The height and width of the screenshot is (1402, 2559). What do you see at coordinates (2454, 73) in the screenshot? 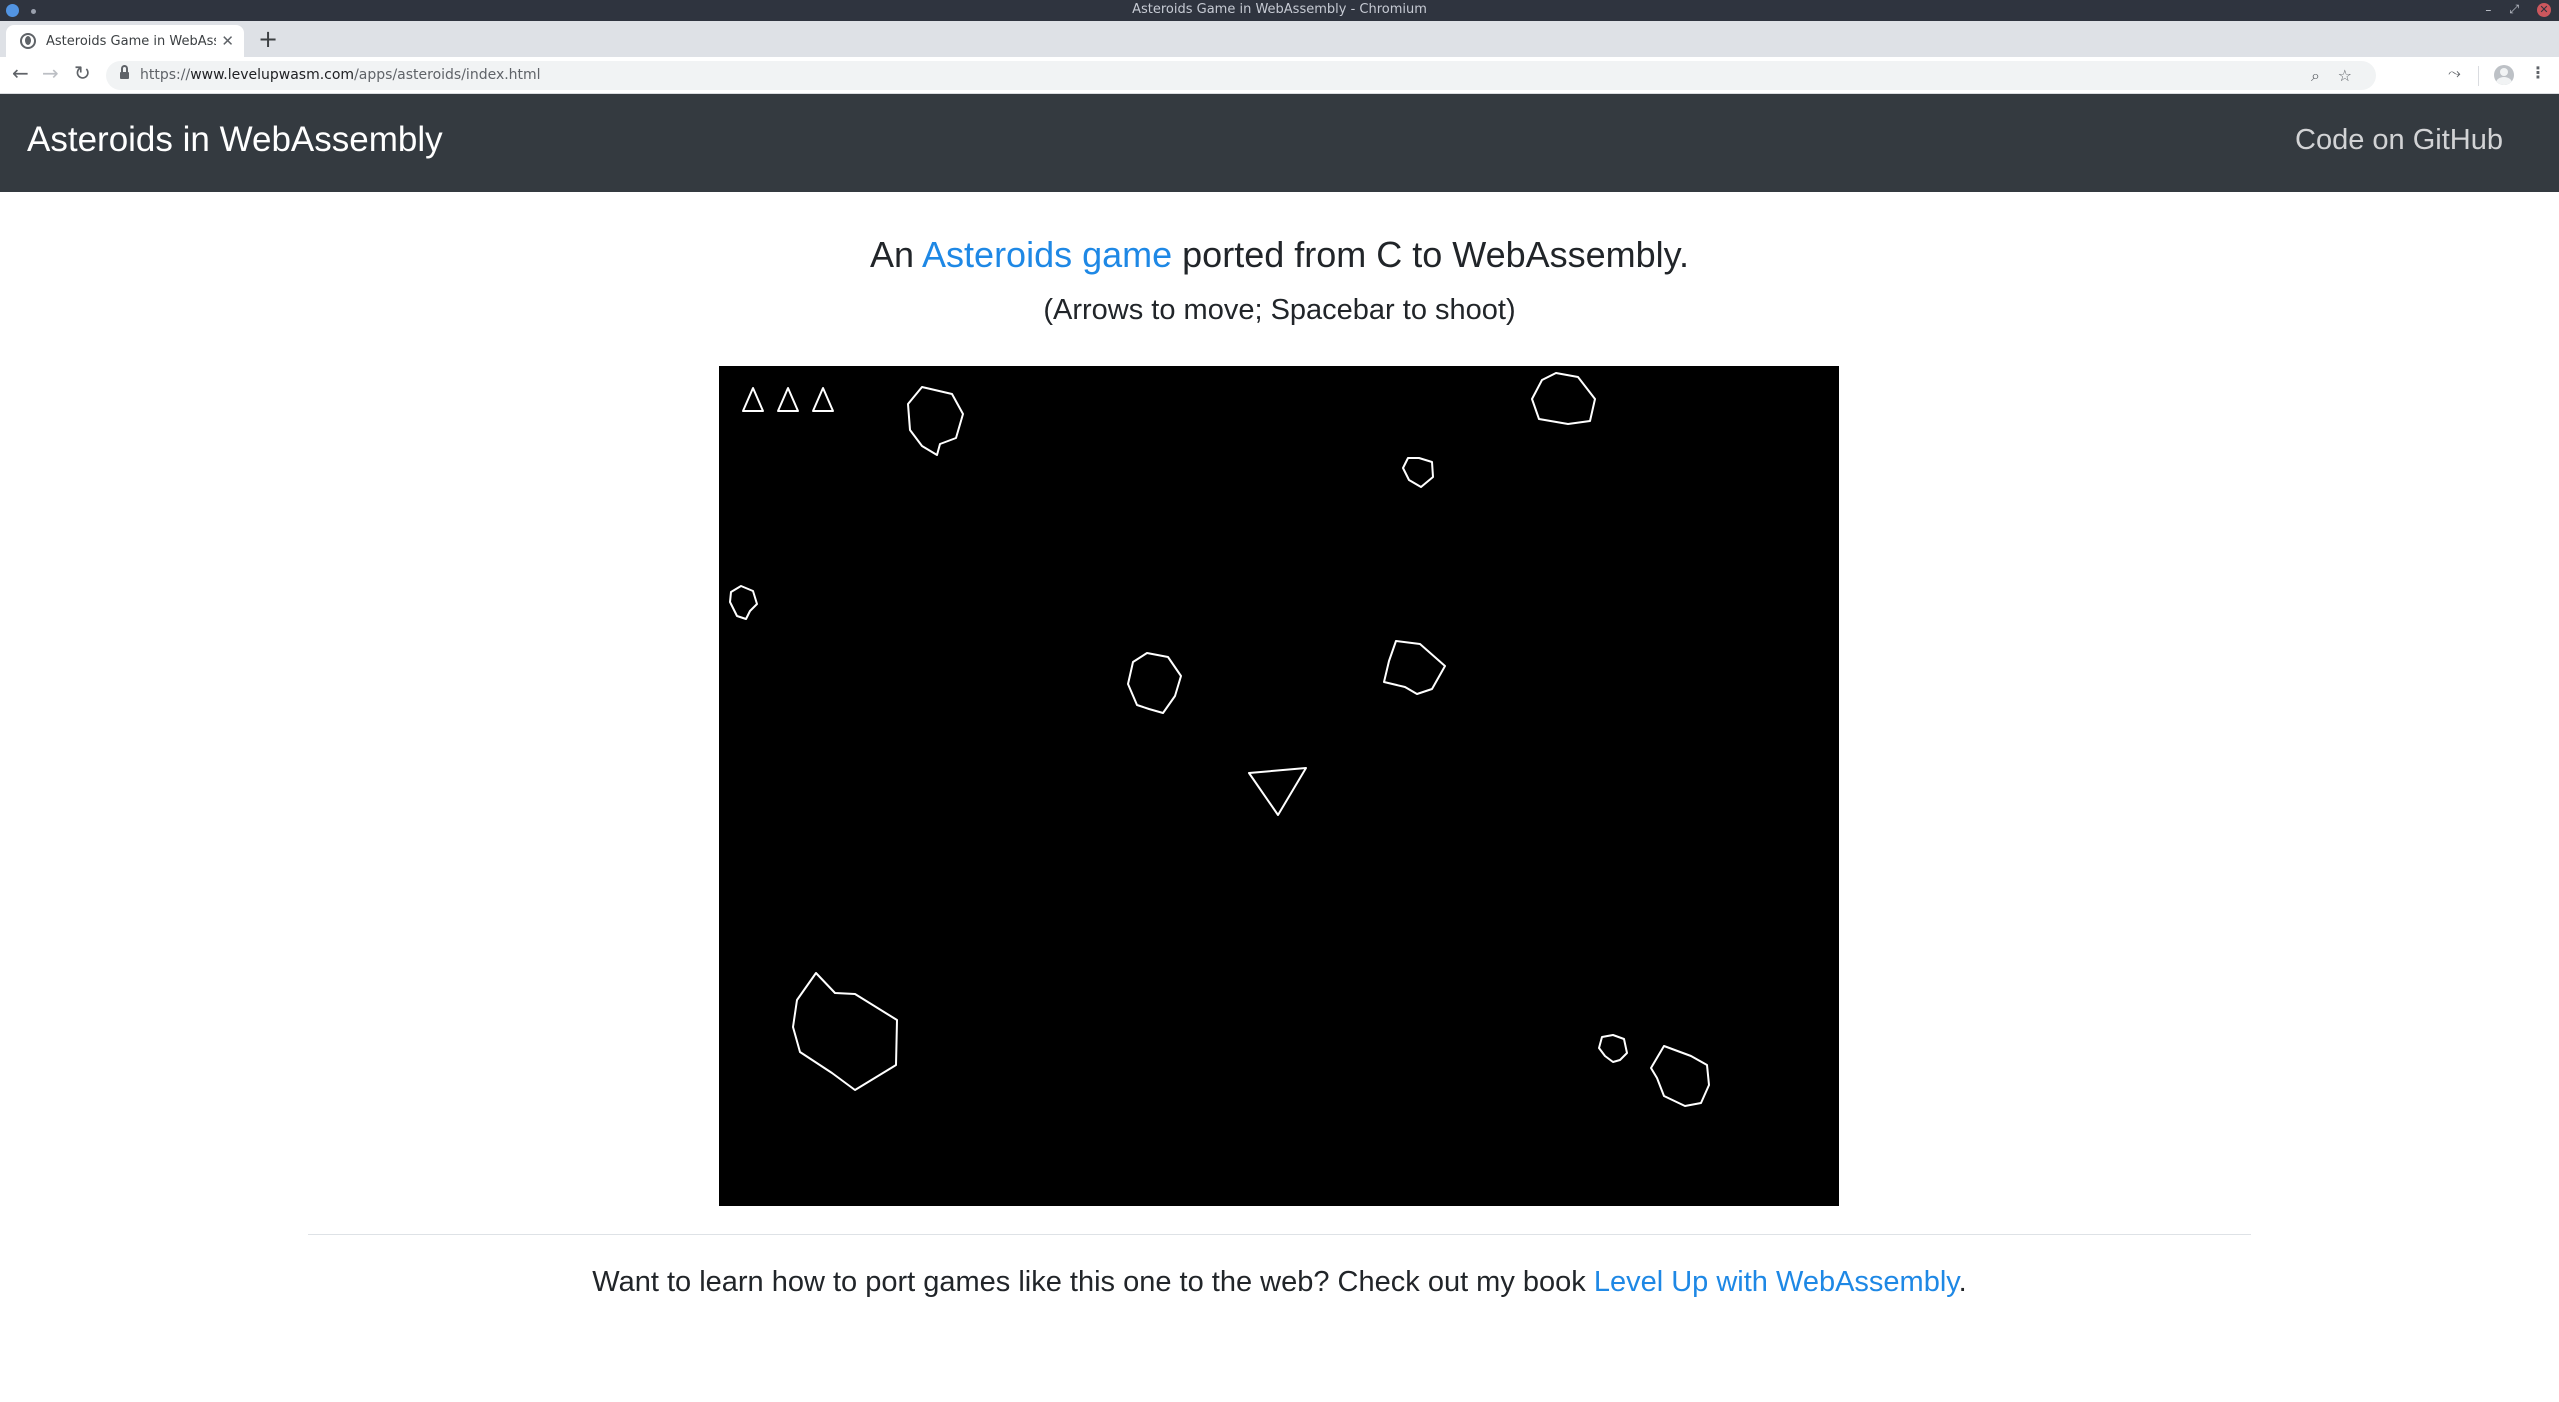
I see `extension-icon: ⤳` at bounding box center [2454, 73].